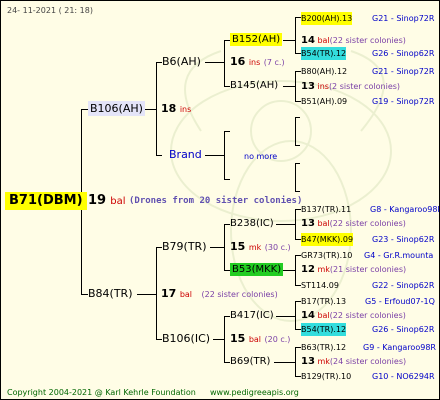 The image size is (440, 400). I want to click on b69-queen: B69(TR), so click(250, 361).